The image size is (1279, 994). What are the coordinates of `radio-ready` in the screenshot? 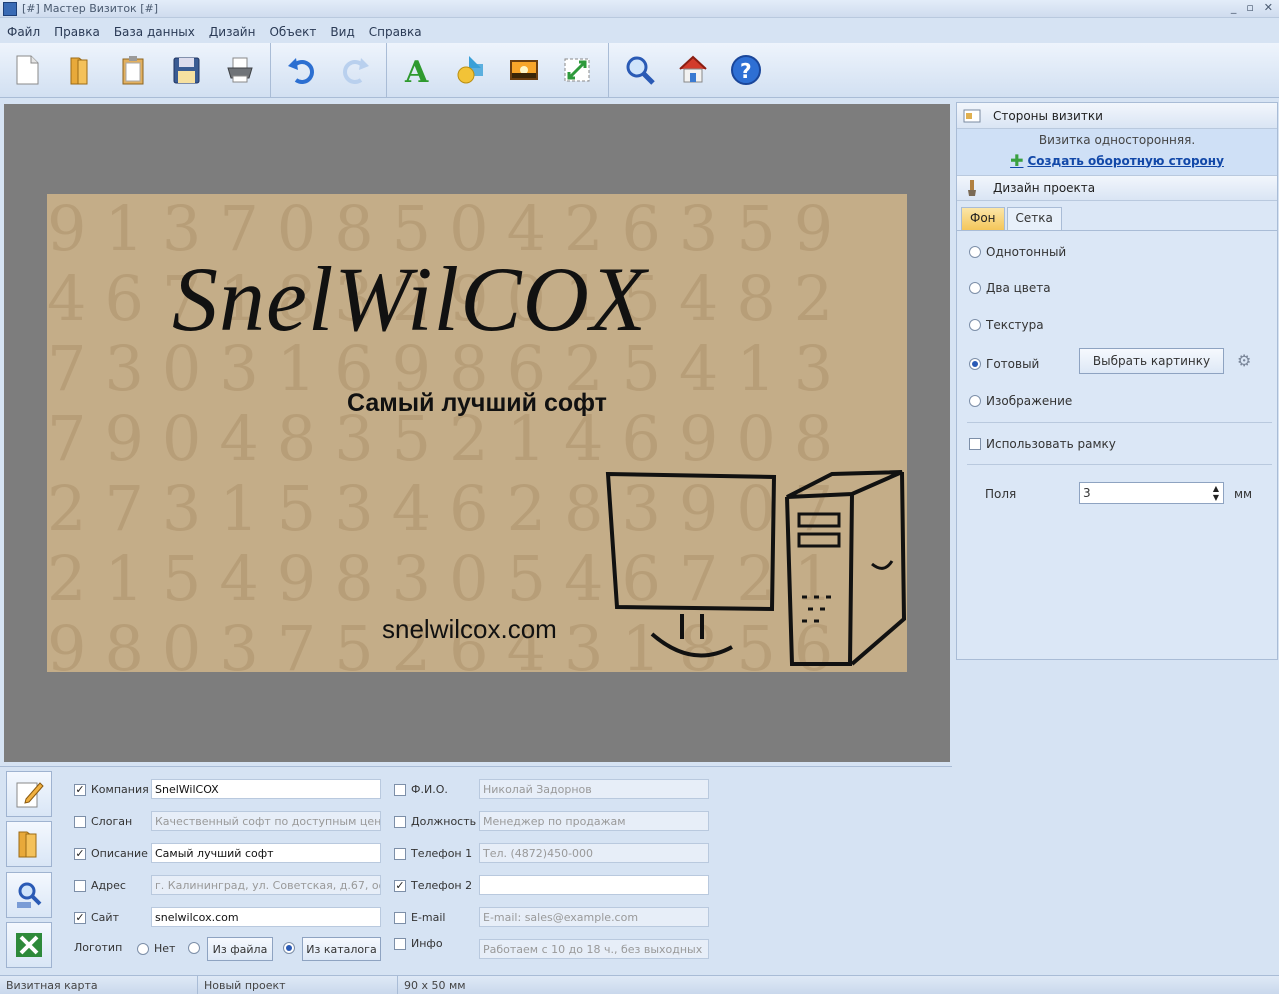 It's located at (975, 364).